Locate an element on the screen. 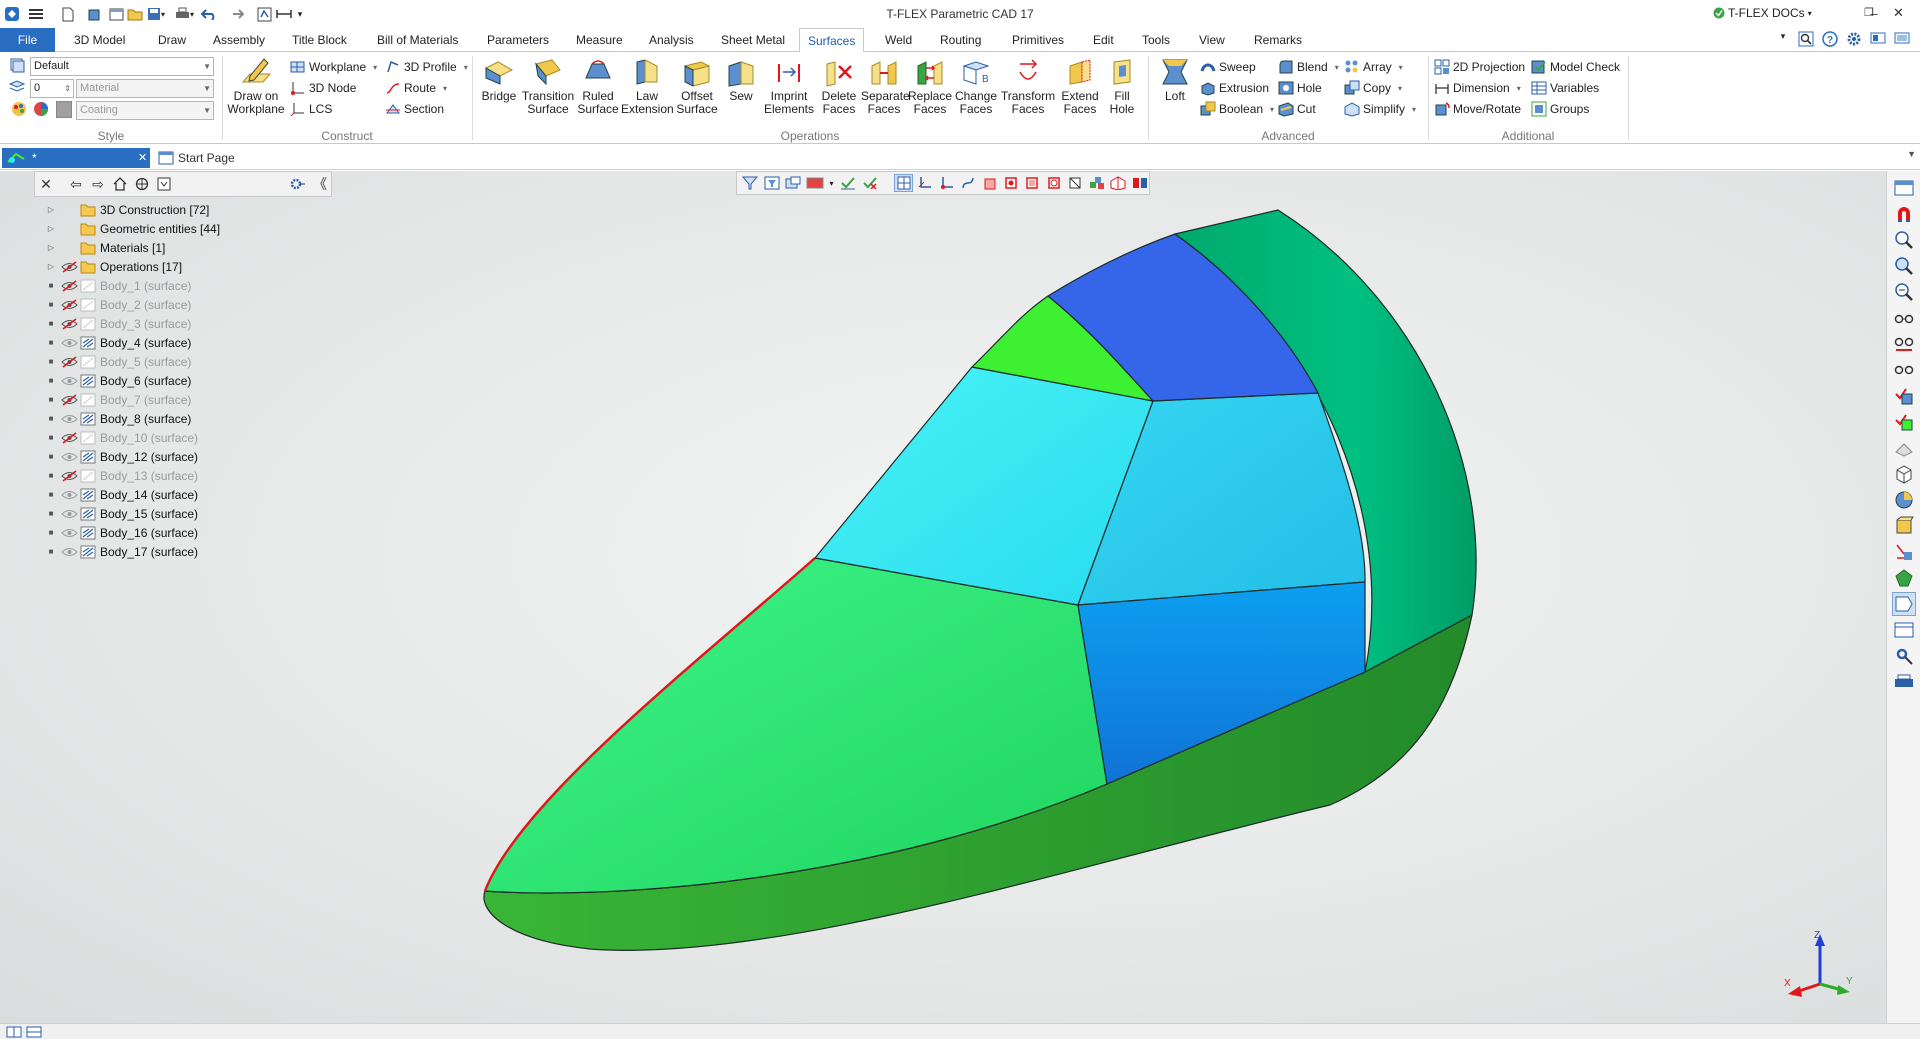 This screenshot has height=1039, width=1920. selection-filter-icon is located at coordinates (771, 183).